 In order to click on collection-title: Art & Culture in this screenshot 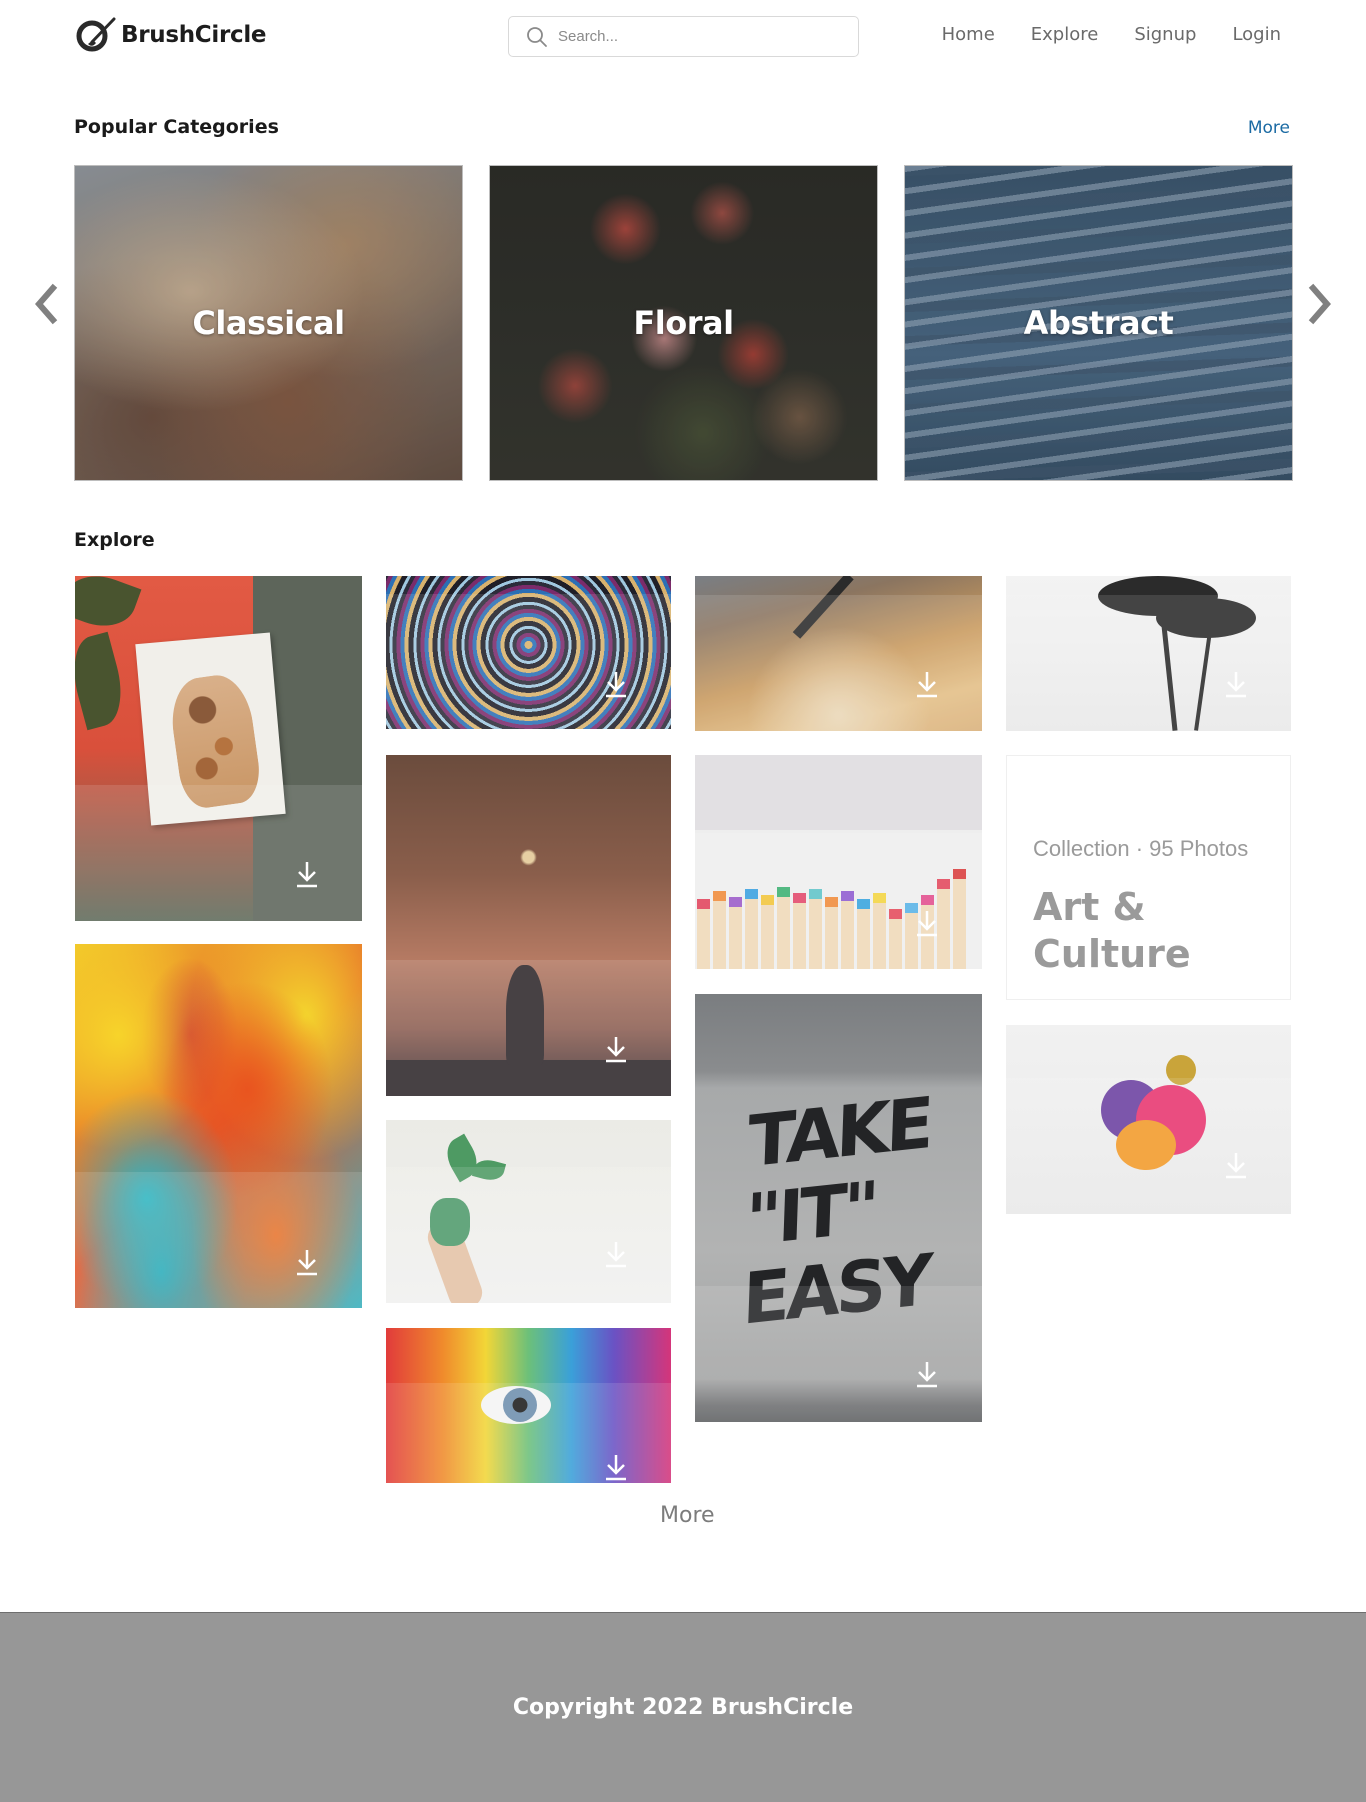, I will do `click(1112, 930)`.